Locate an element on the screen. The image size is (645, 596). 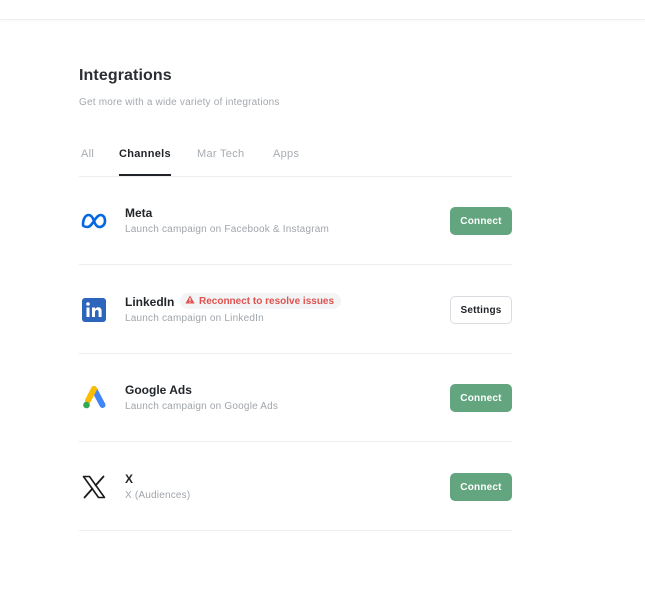
integration-name: Google Ads is located at coordinates (158, 390).